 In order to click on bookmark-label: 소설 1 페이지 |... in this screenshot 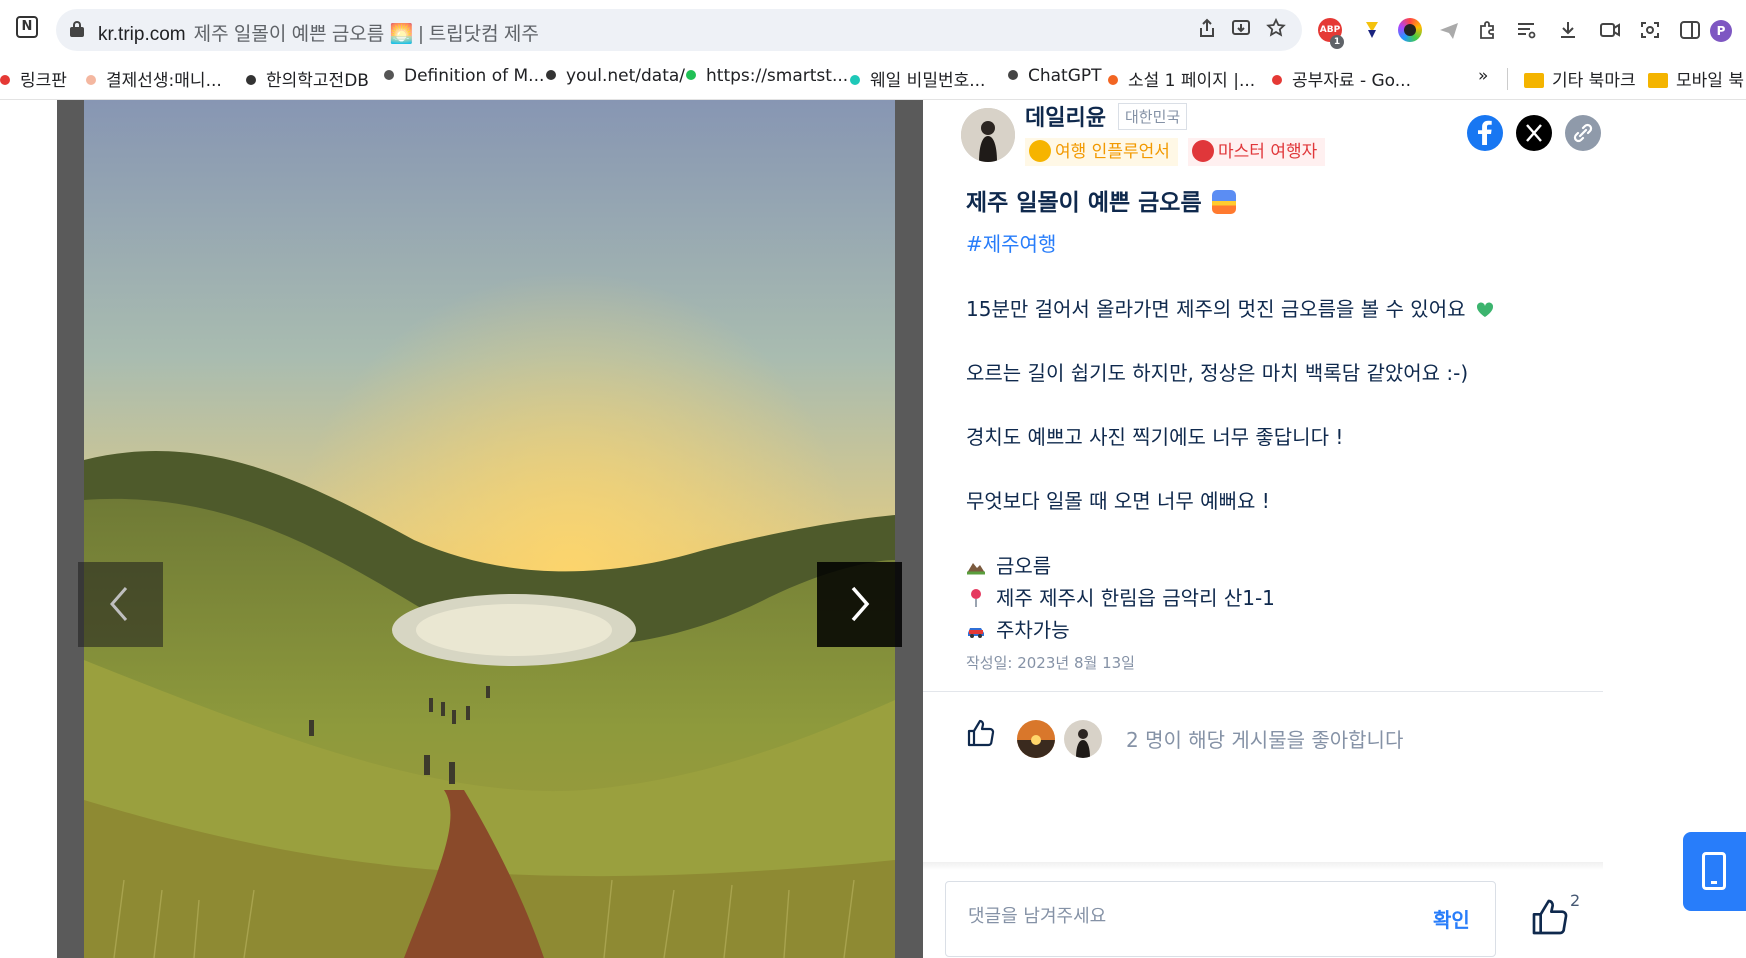, I will do `click(1192, 81)`.